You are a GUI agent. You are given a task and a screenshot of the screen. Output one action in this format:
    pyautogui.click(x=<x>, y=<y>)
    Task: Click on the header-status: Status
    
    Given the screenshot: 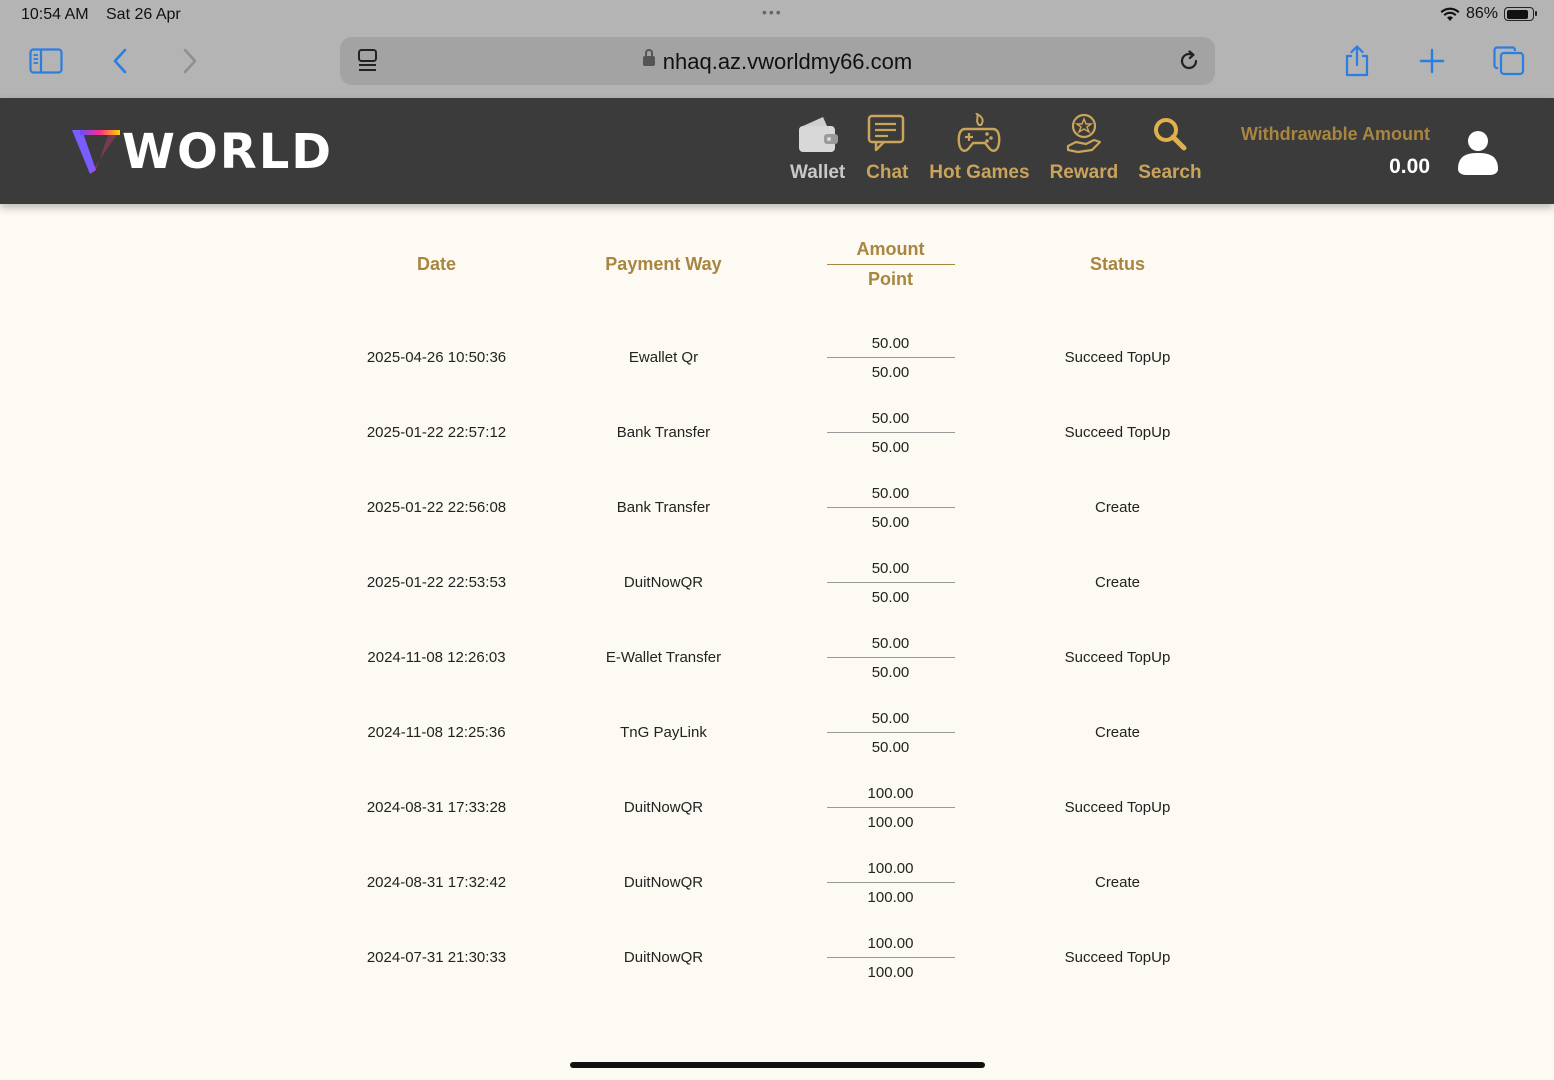 What is the action you would take?
    pyautogui.click(x=1117, y=264)
    